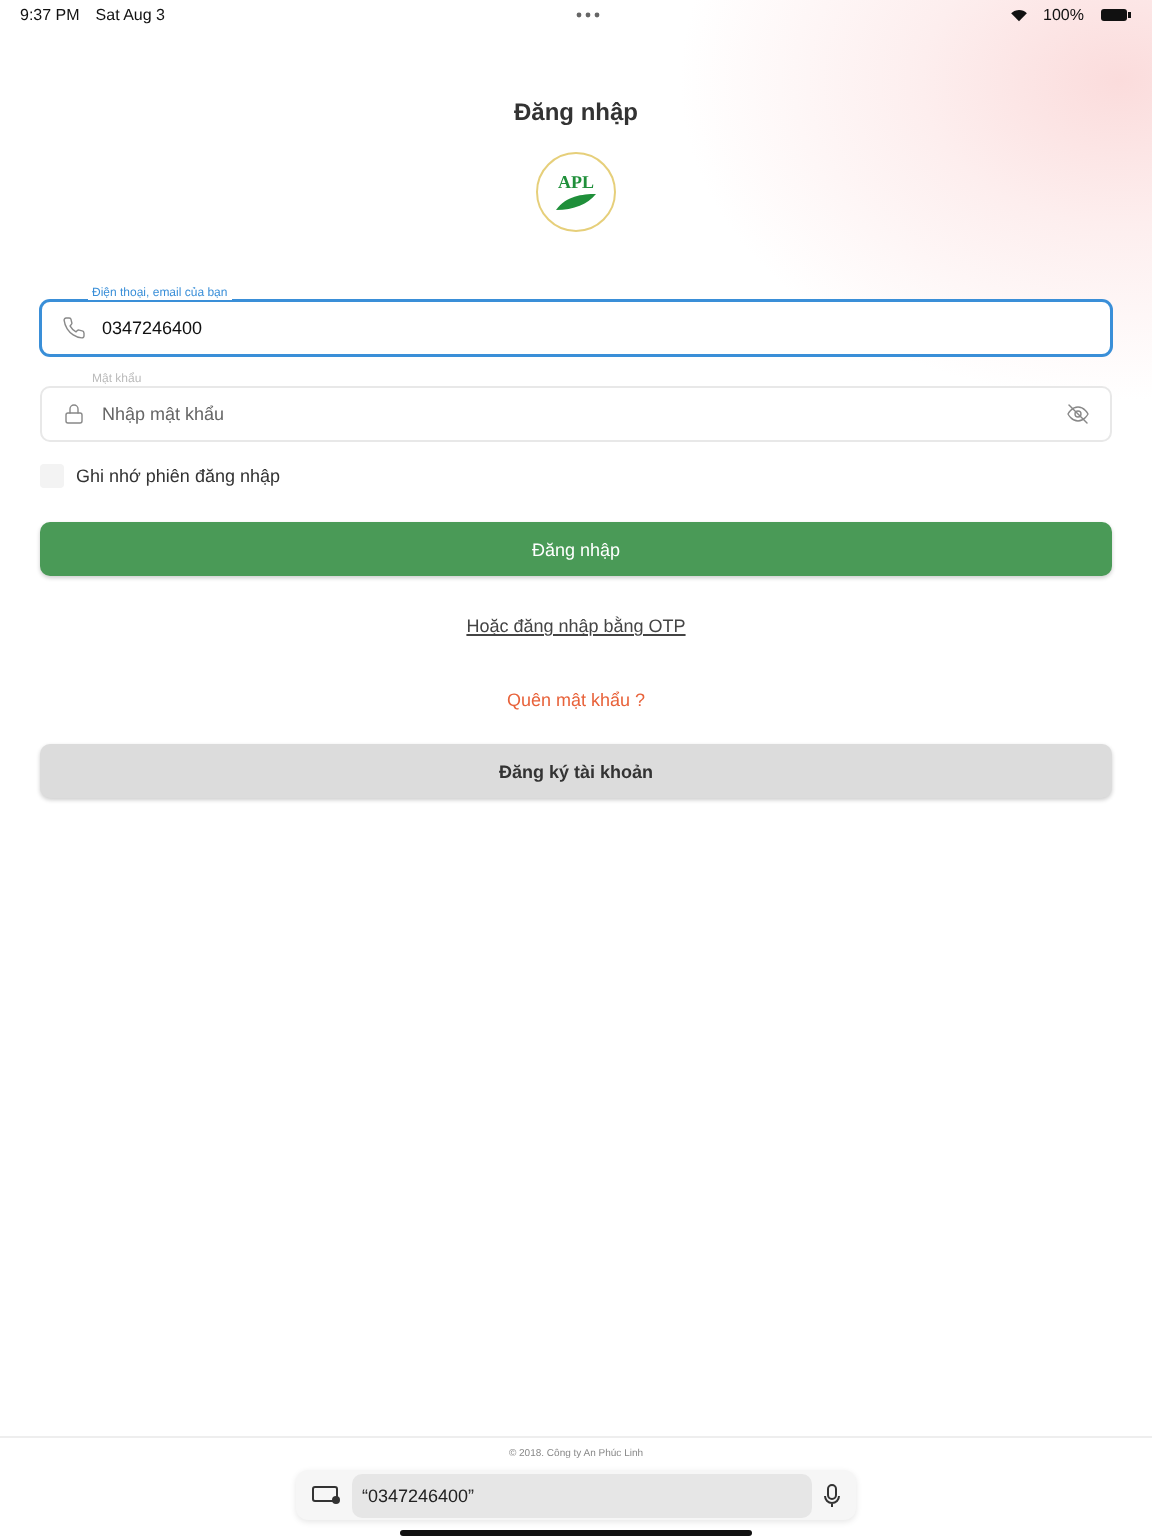 Image resolution: width=1152 pixels, height=1536 pixels. I want to click on battery-percent: 100%, so click(1063, 14).